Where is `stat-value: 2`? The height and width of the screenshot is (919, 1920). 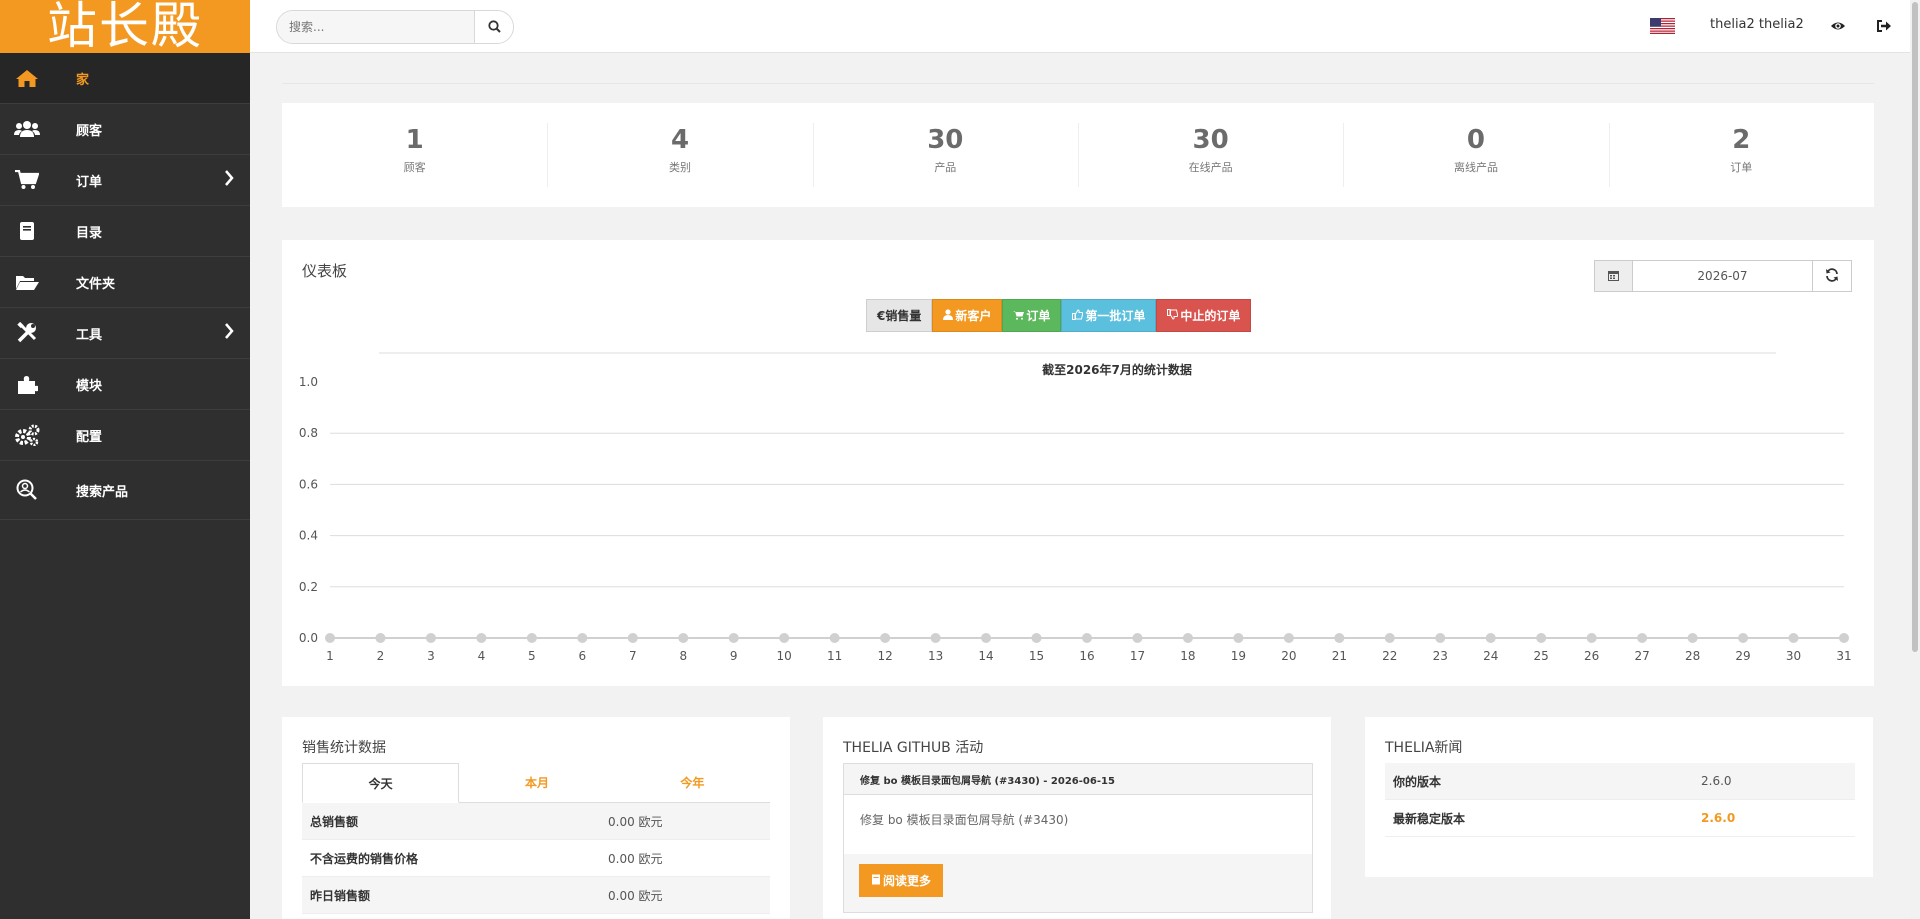 stat-value: 2 is located at coordinates (1741, 140).